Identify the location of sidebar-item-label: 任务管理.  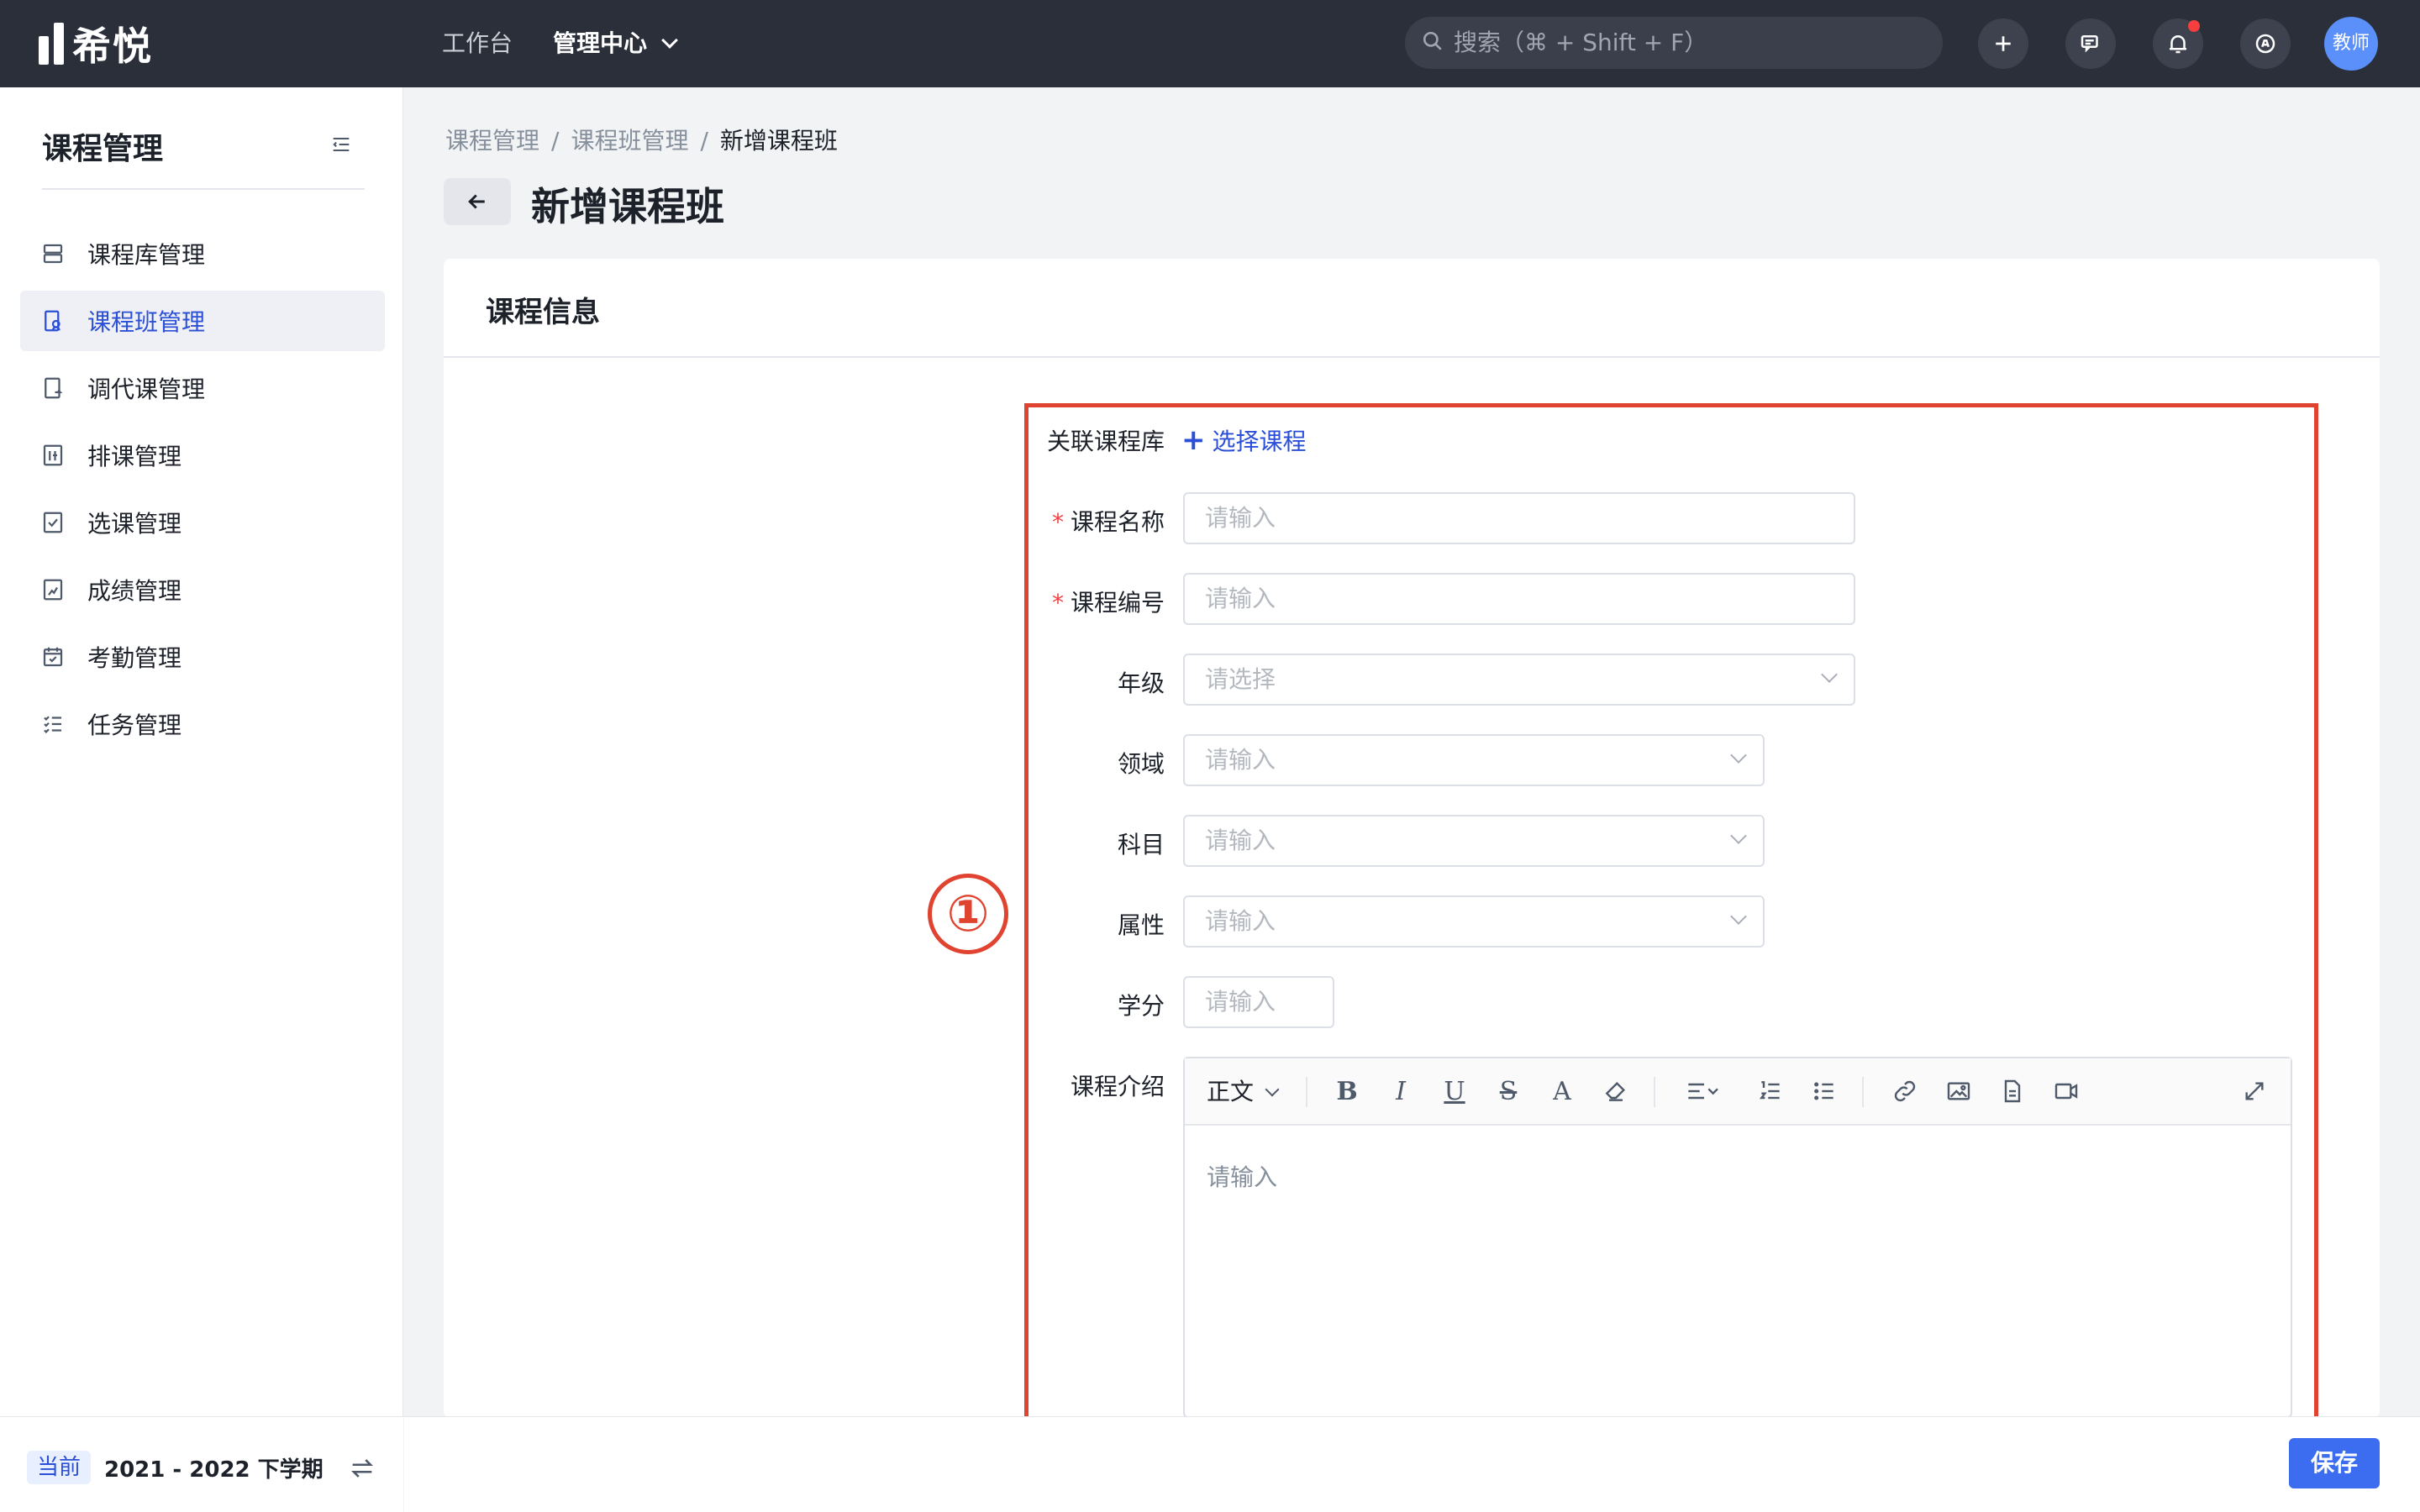
(134, 725).